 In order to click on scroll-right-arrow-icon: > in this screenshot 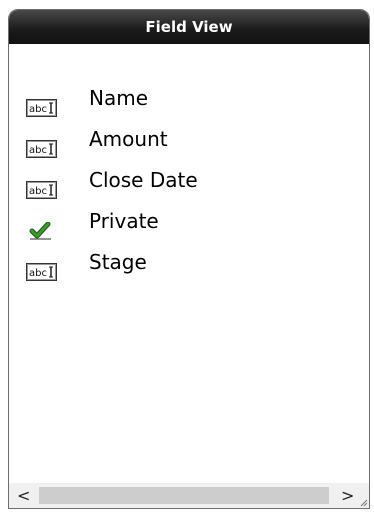, I will do `click(348, 496)`.